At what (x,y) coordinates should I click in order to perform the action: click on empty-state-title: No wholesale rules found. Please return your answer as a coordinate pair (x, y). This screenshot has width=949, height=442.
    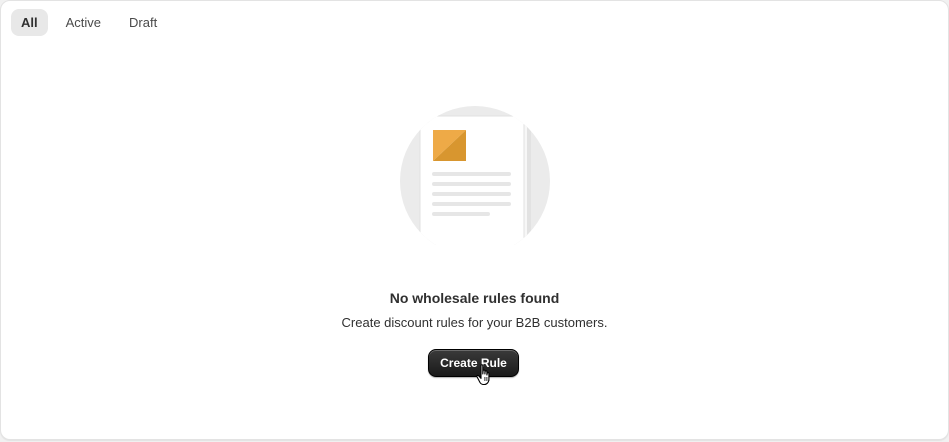
    Looking at the image, I should click on (474, 298).